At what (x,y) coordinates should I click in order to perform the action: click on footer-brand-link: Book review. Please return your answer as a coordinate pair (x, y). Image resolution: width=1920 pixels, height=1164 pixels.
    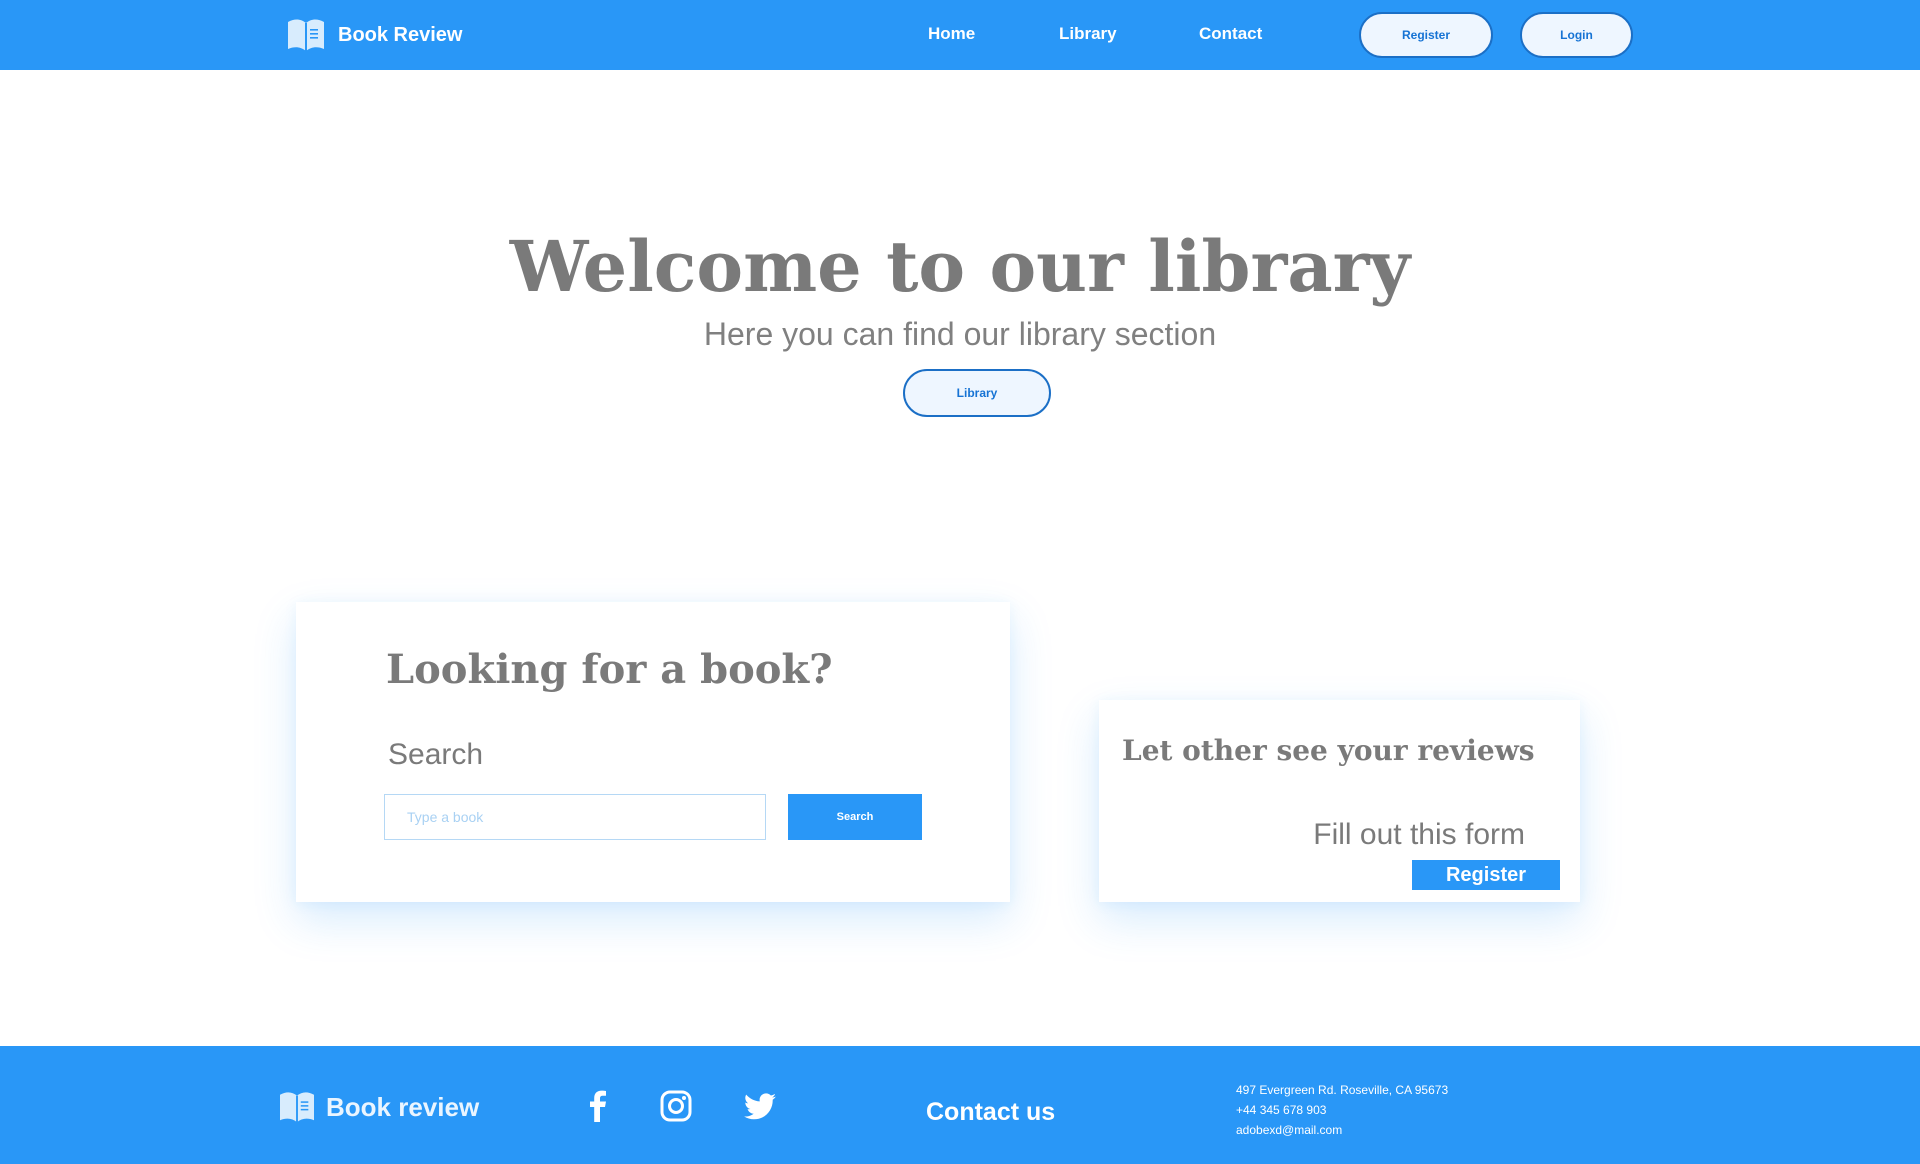
    Looking at the image, I should click on (378, 1107).